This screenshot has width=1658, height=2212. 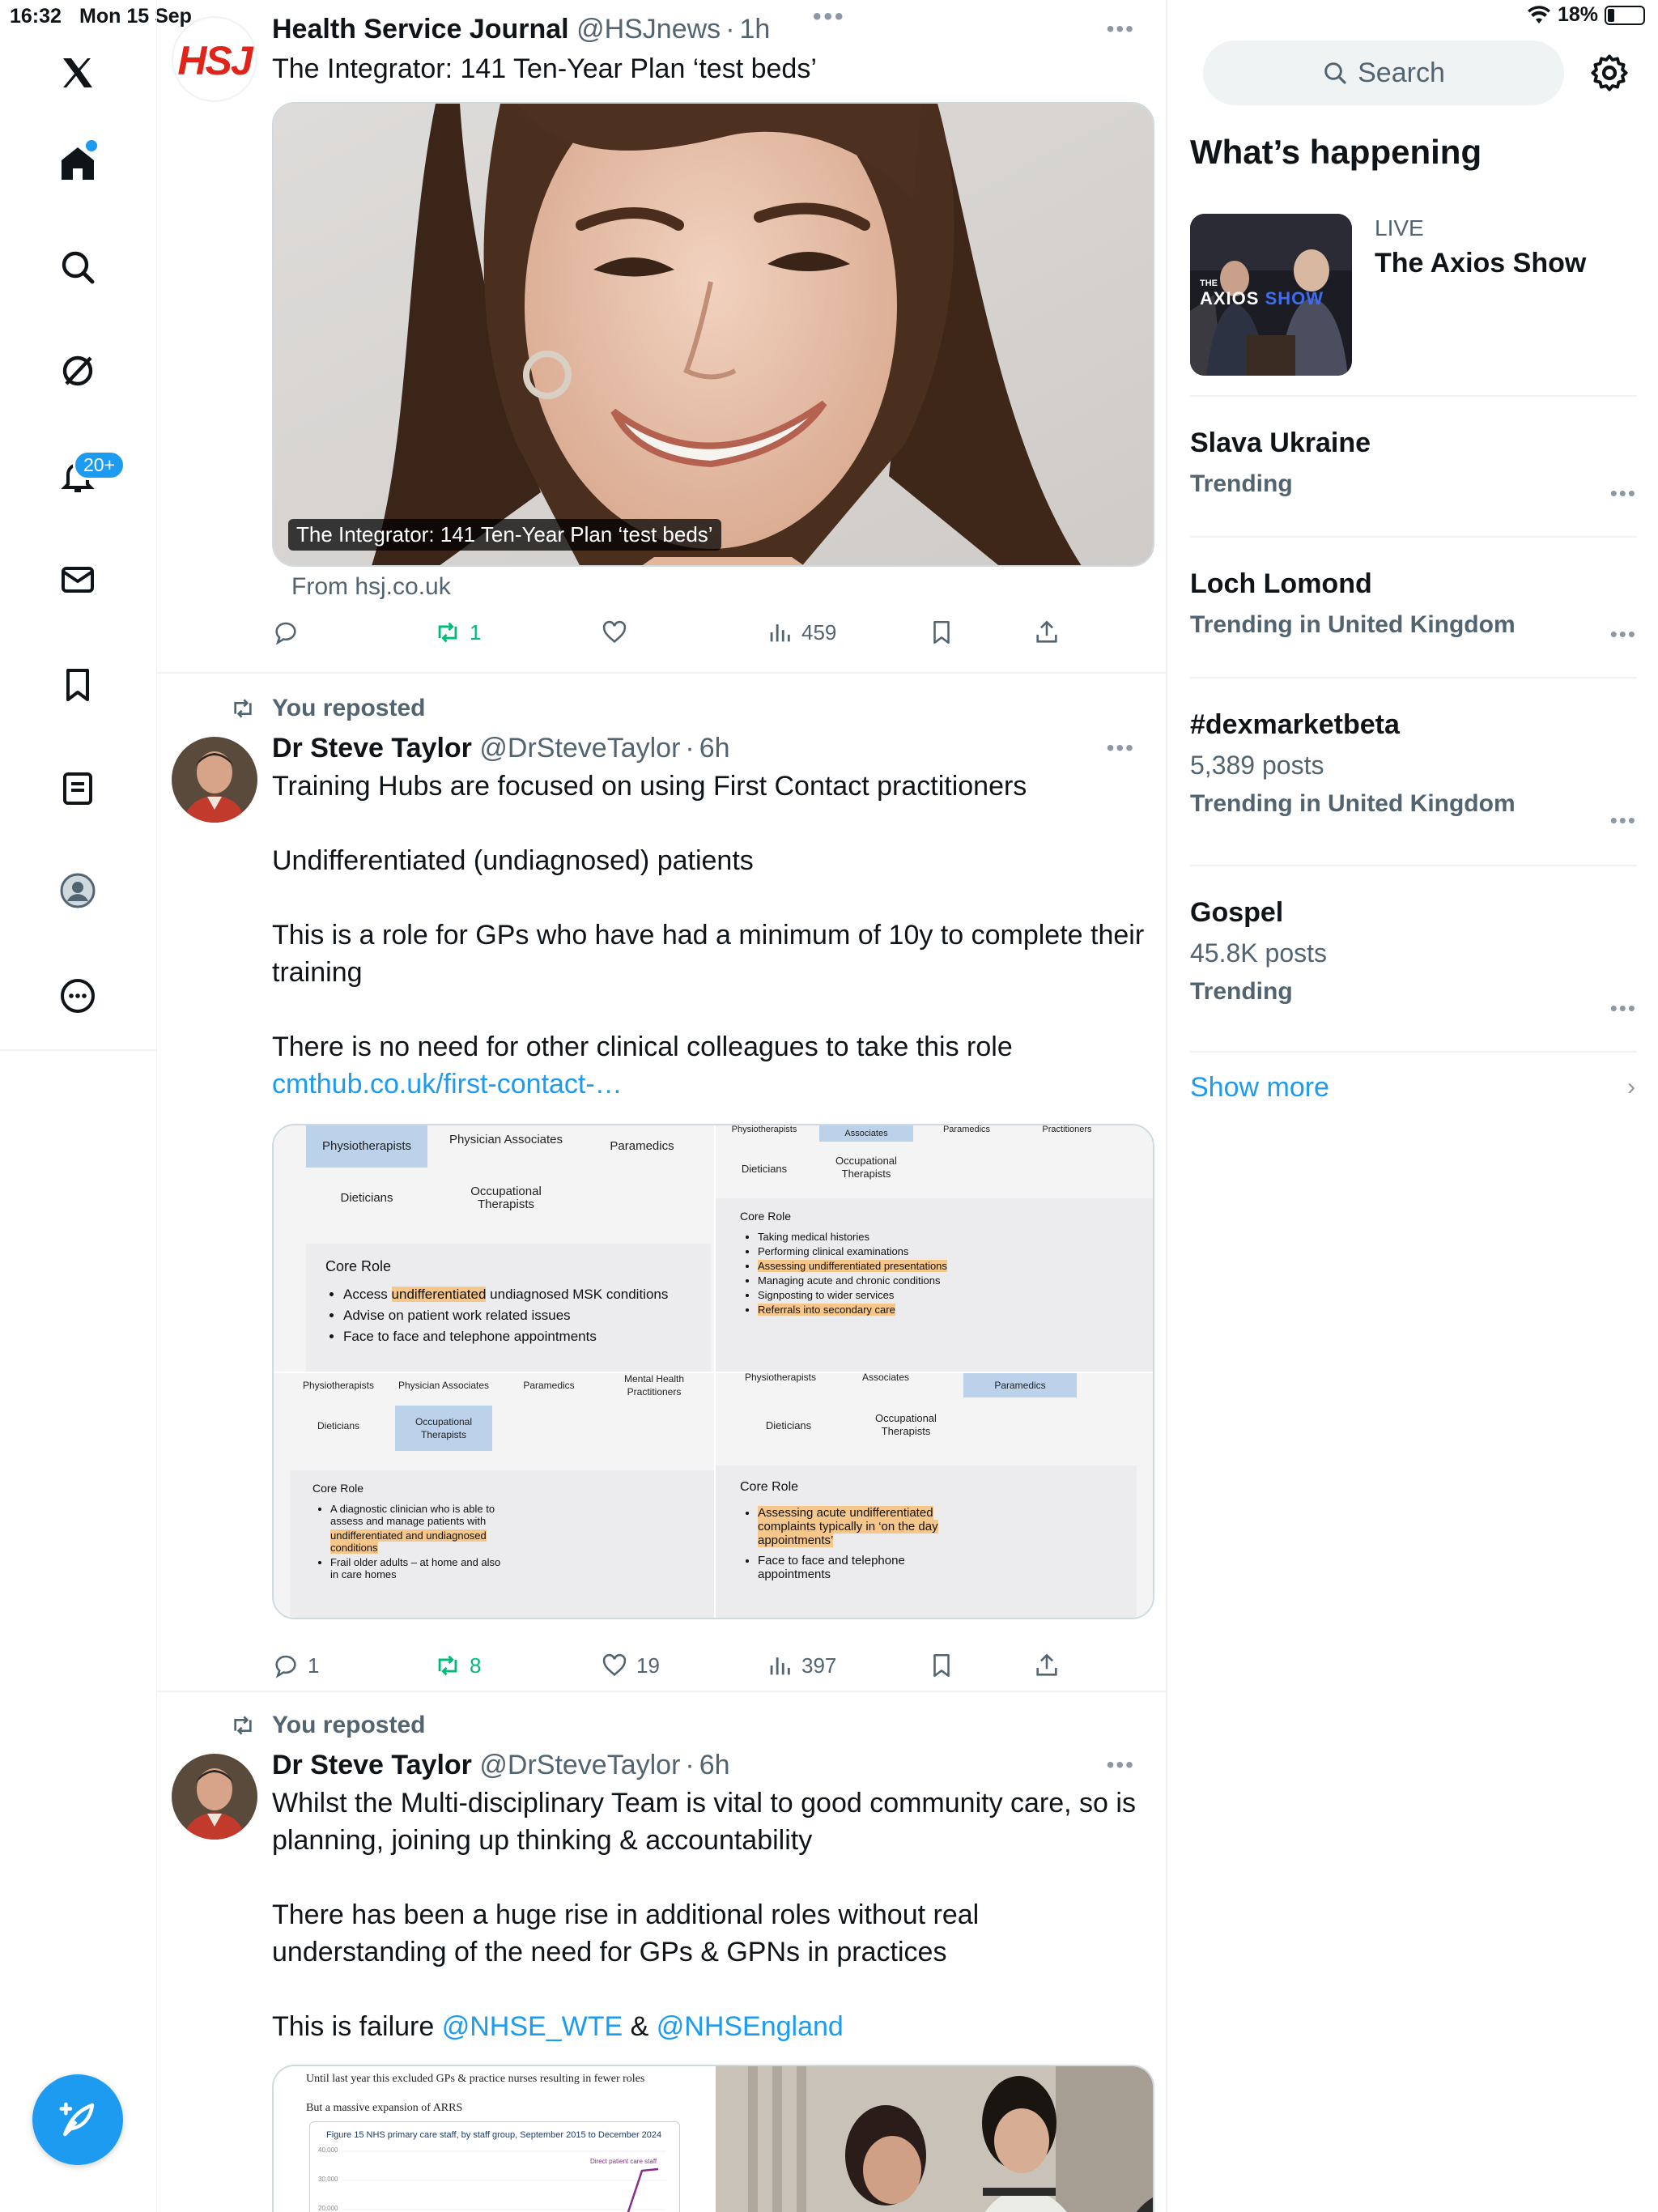 I want to click on left-nav: 20+, so click(x=78, y=1106).